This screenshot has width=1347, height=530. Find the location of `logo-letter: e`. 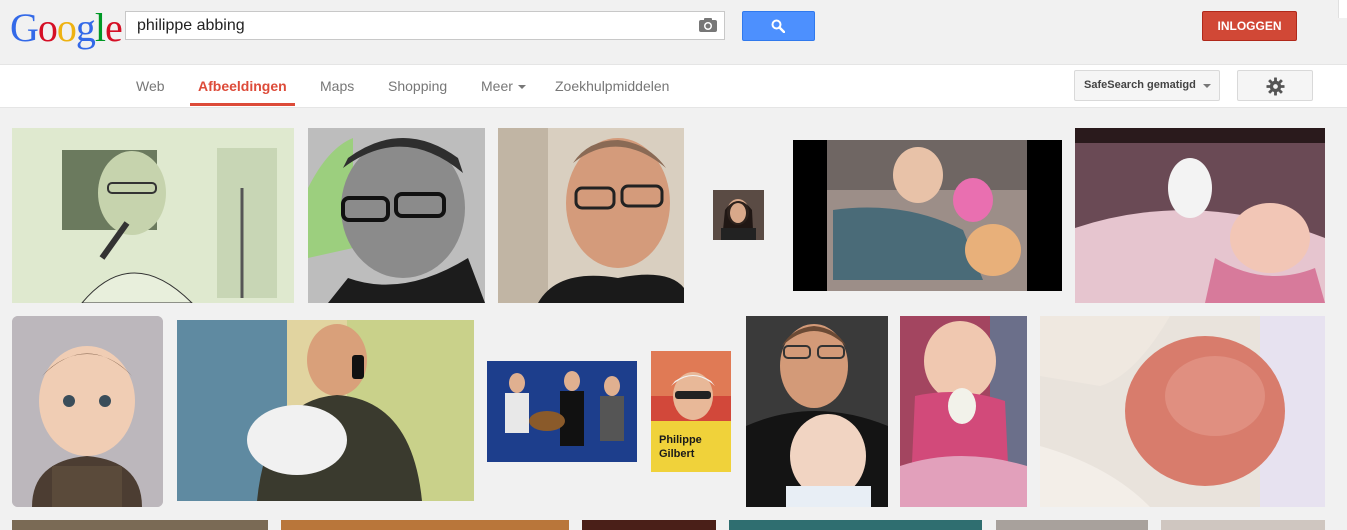

logo-letter: e is located at coordinates (114, 27).